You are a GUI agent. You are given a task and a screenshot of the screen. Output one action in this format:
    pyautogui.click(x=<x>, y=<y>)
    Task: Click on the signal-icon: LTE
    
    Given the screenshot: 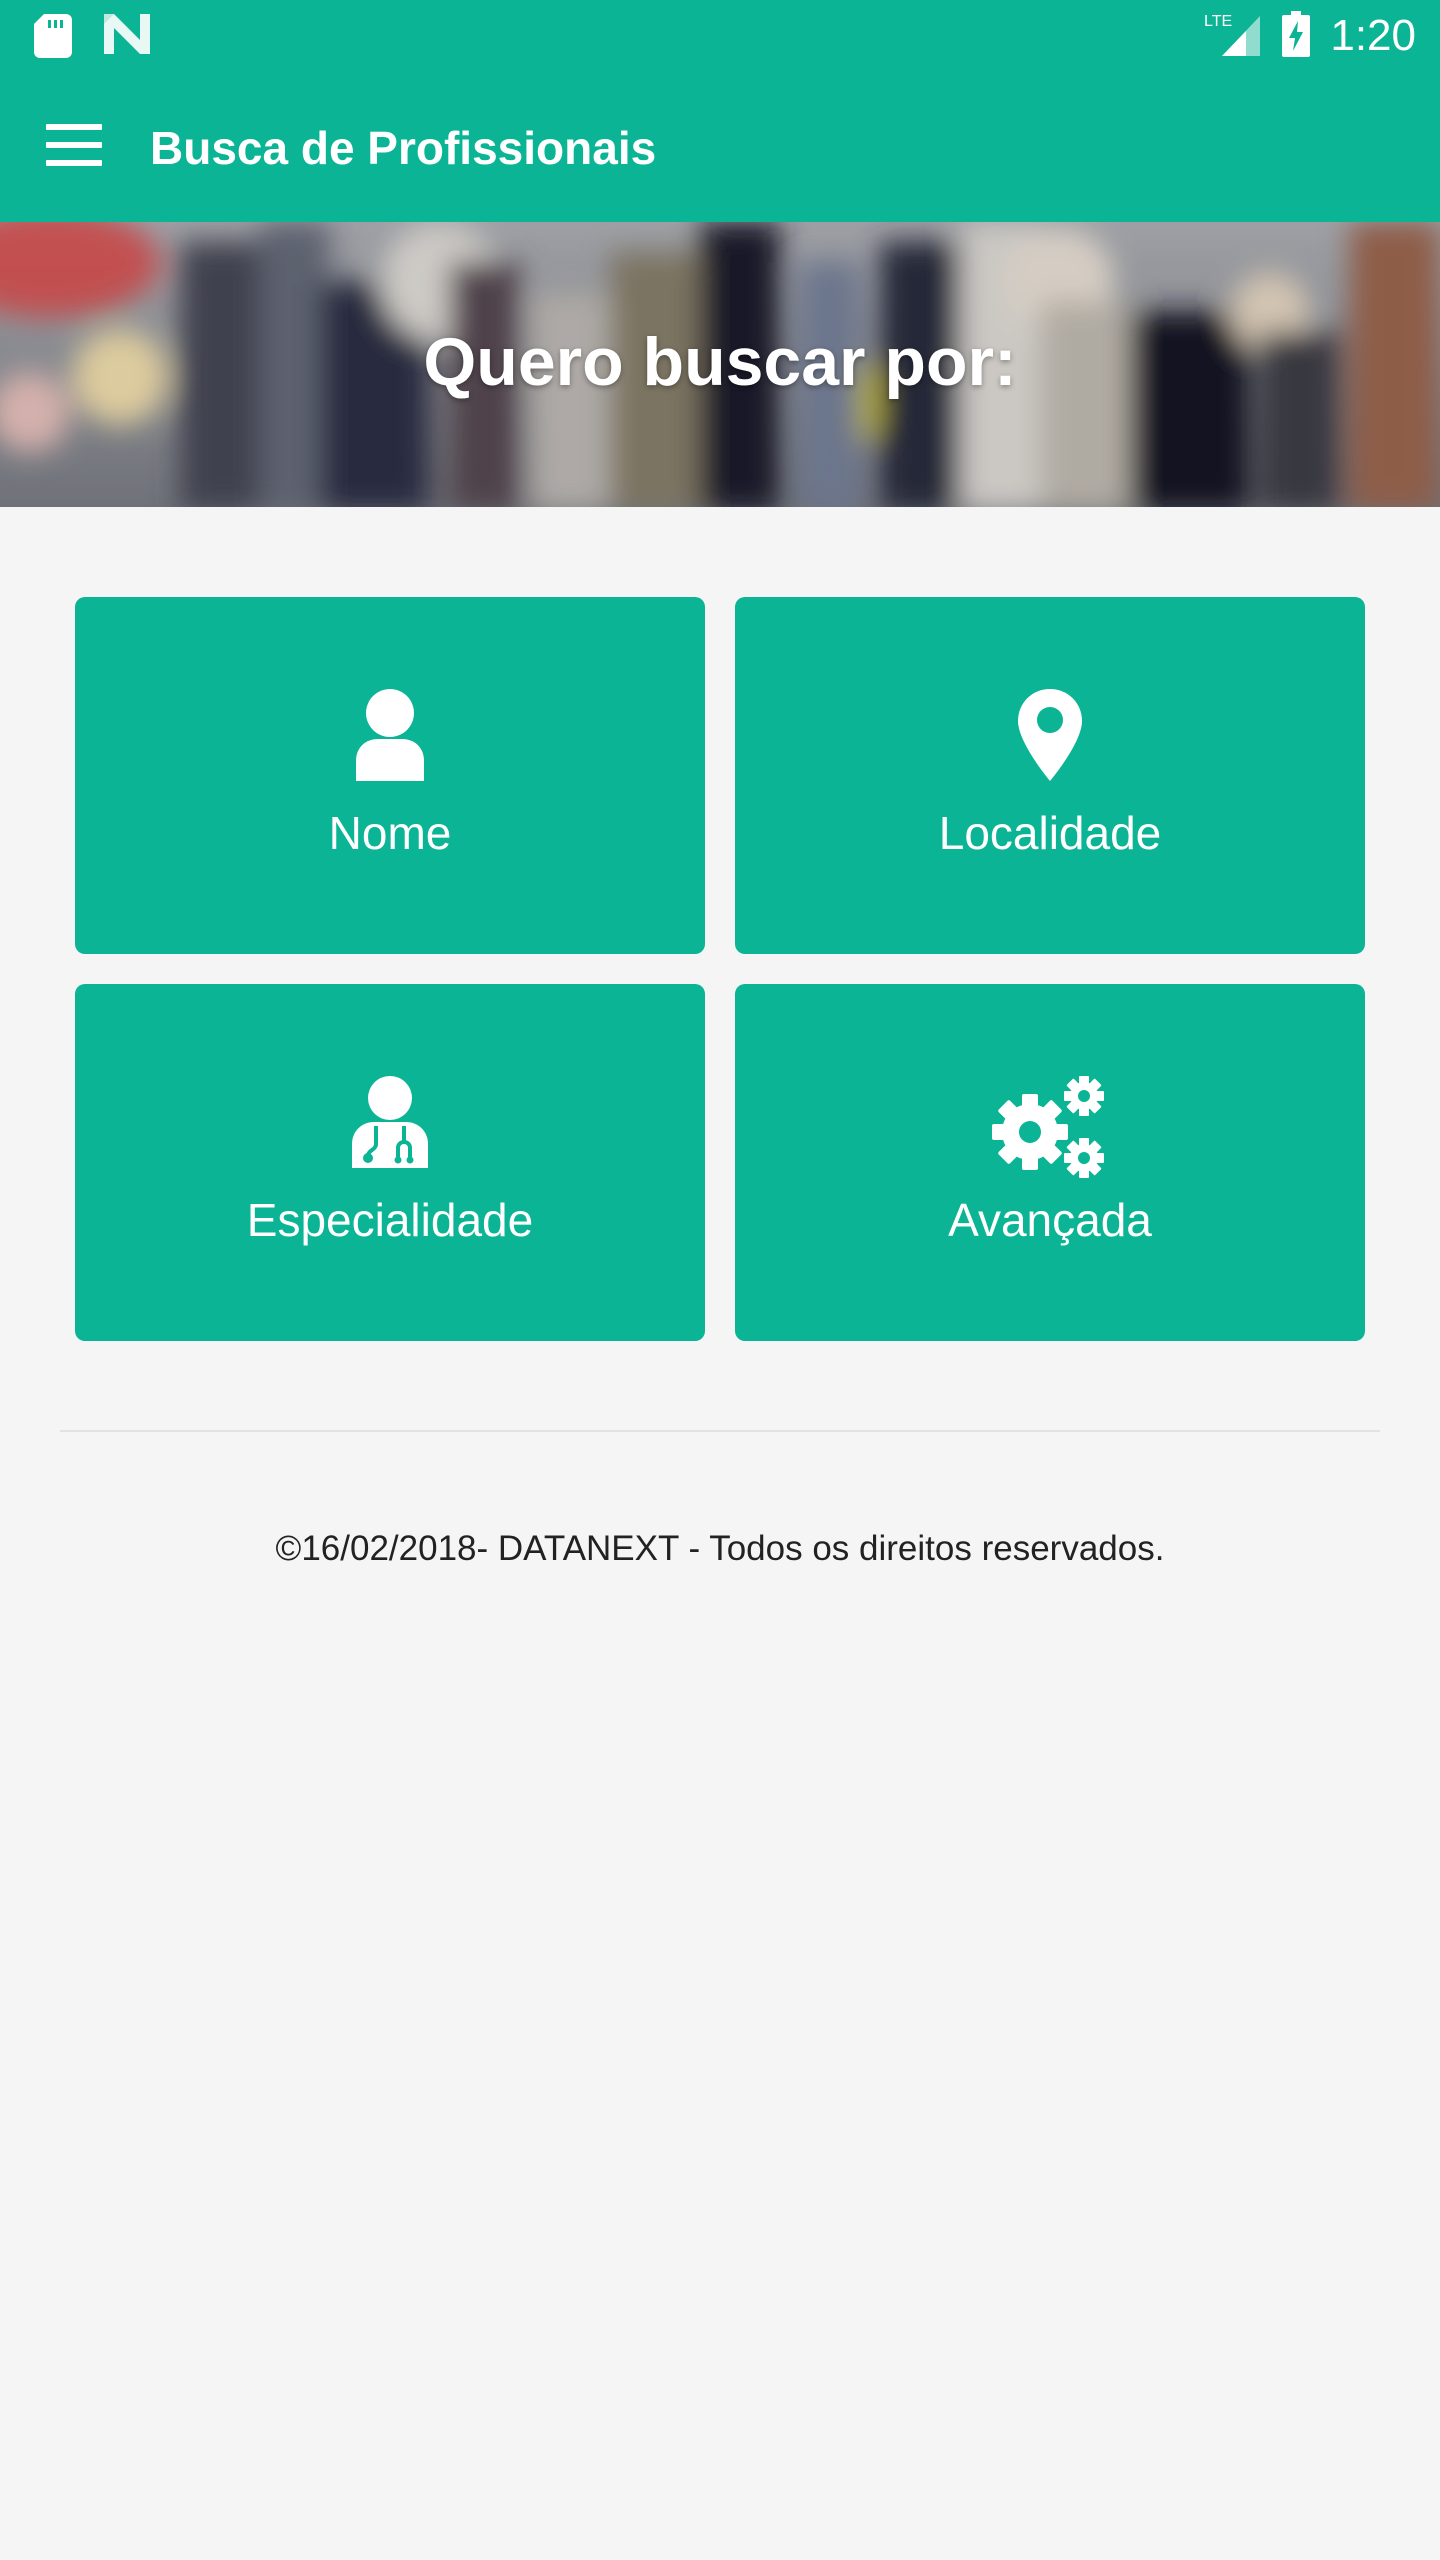 What is the action you would take?
    pyautogui.click(x=1232, y=36)
    